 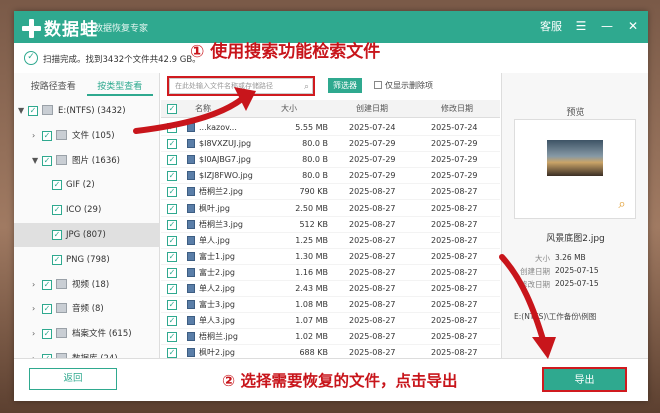 I want to click on table-row: ✓ 富士1.jpg 1.30 MB 2025-08-27 2025-08-27, so click(x=330, y=256).